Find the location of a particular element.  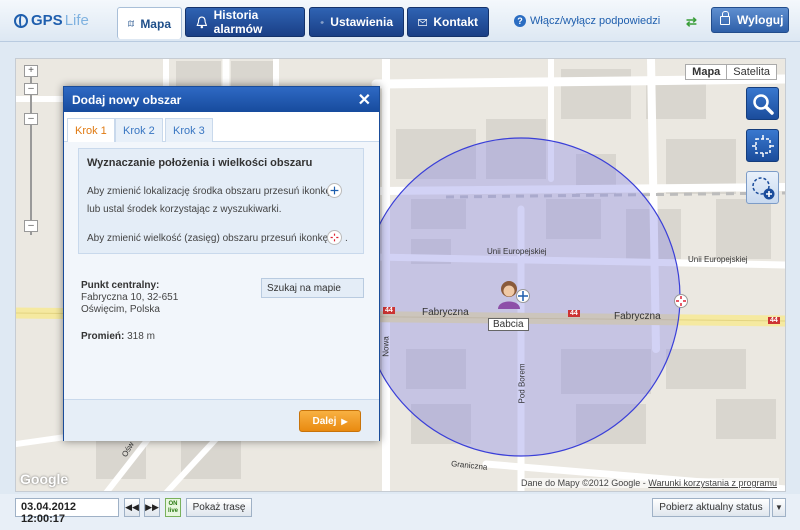

logo: GPS Life is located at coordinates (51, 20).